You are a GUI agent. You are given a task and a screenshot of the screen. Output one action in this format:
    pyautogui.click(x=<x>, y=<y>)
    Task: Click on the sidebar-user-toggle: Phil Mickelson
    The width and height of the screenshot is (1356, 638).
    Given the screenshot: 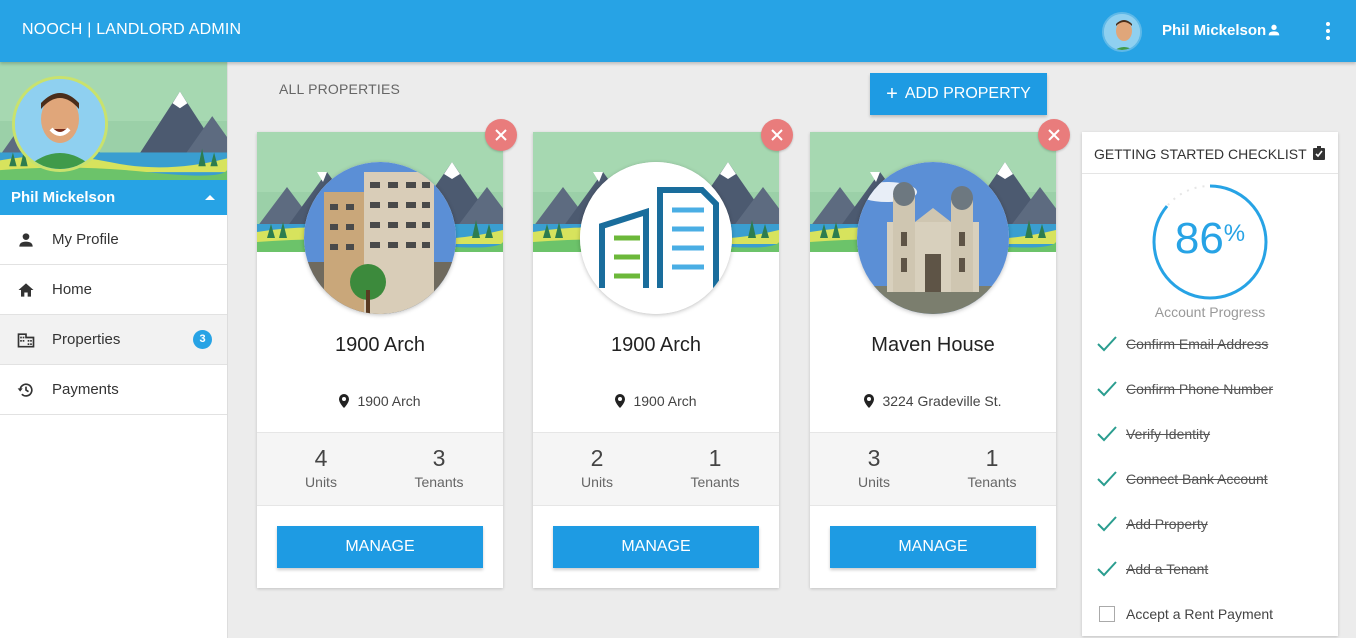 What is the action you would take?
    pyautogui.click(x=113, y=197)
    